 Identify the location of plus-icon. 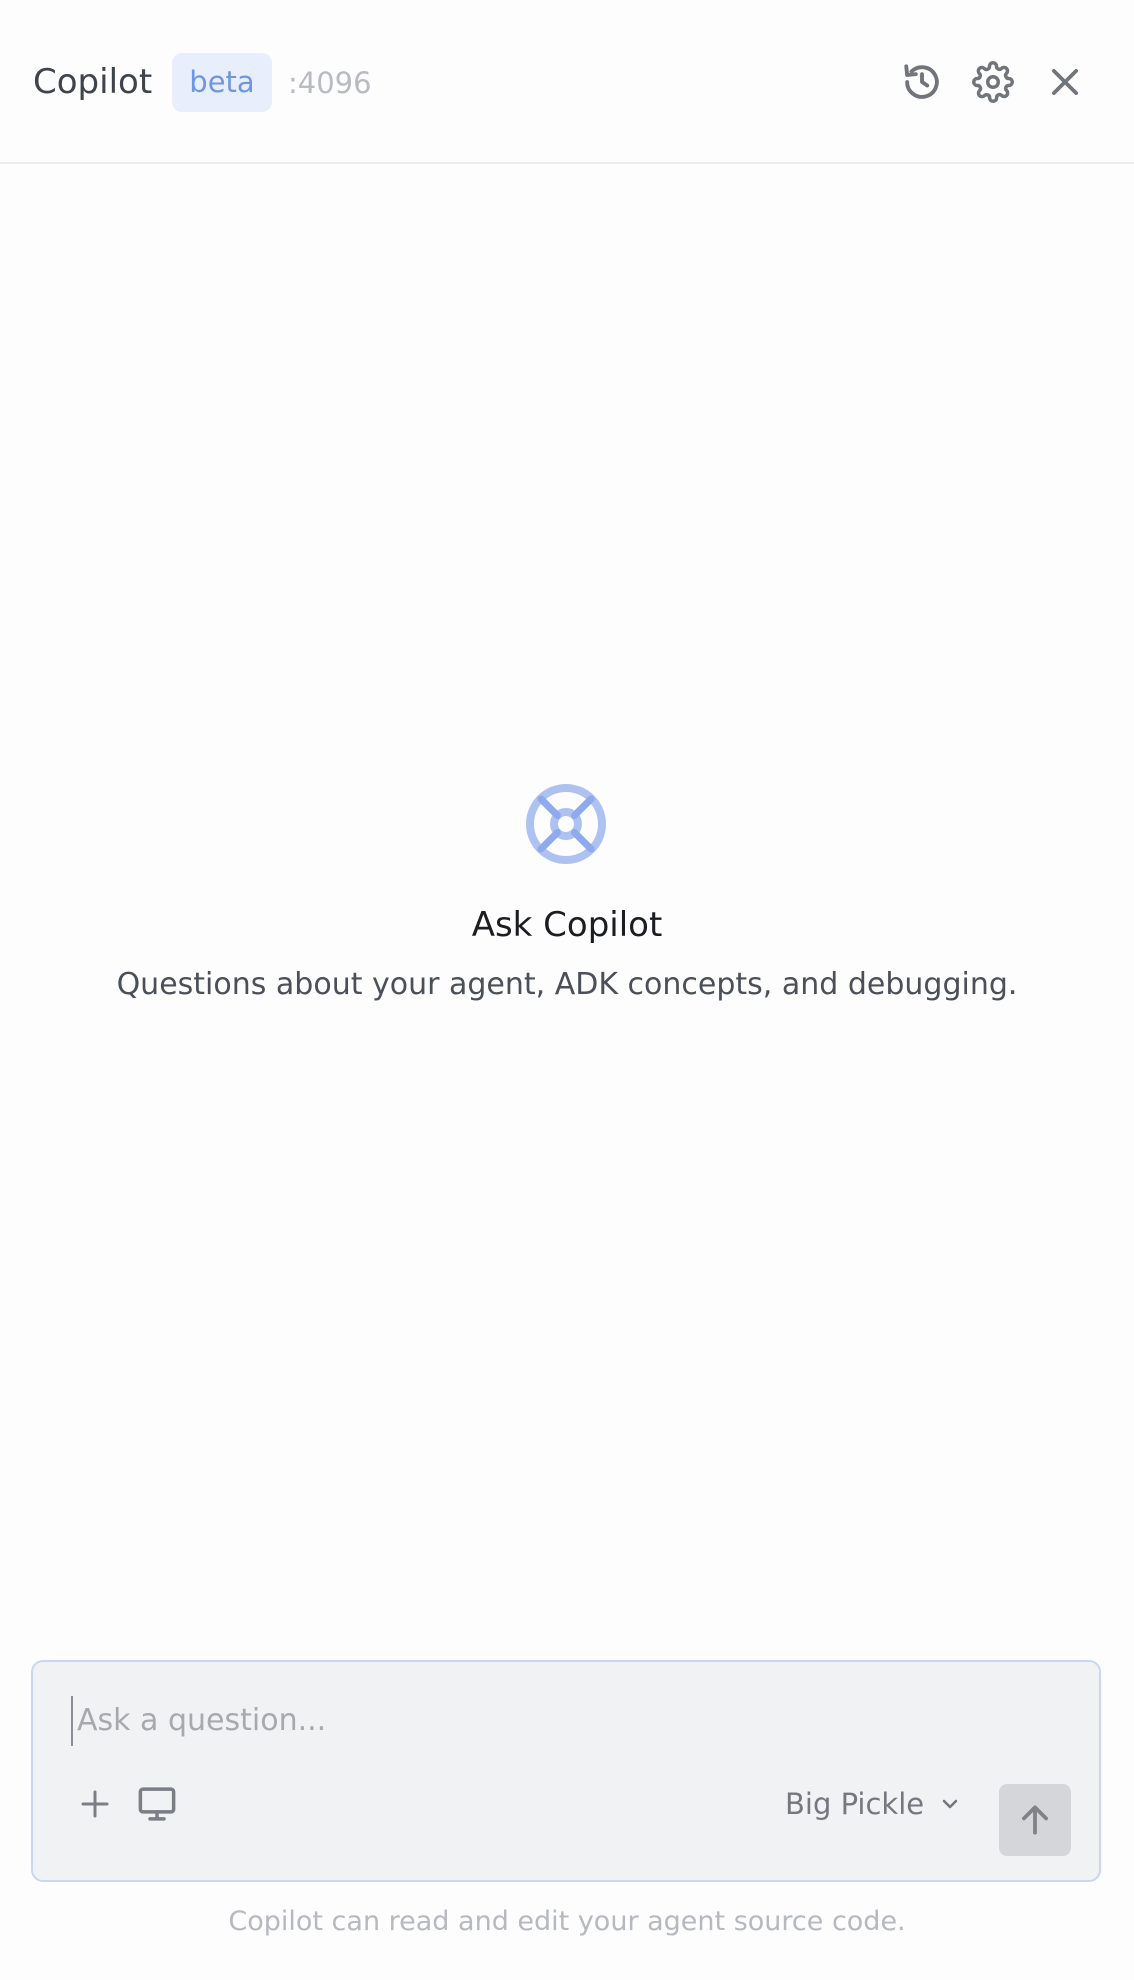
(95, 1804).